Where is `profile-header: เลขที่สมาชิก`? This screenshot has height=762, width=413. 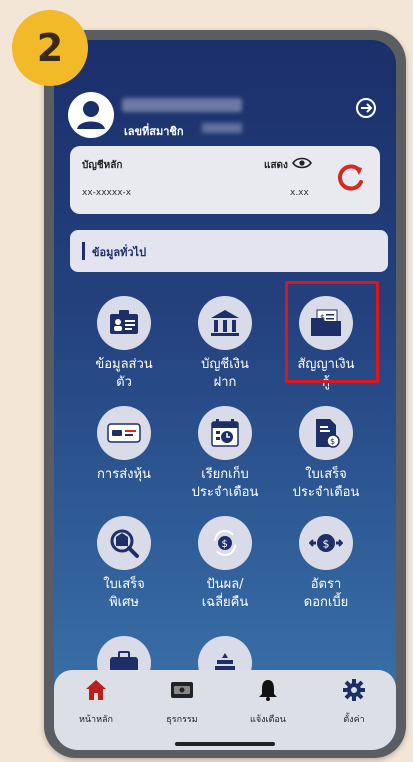 profile-header: เลขที่สมาชิก is located at coordinates (225, 90).